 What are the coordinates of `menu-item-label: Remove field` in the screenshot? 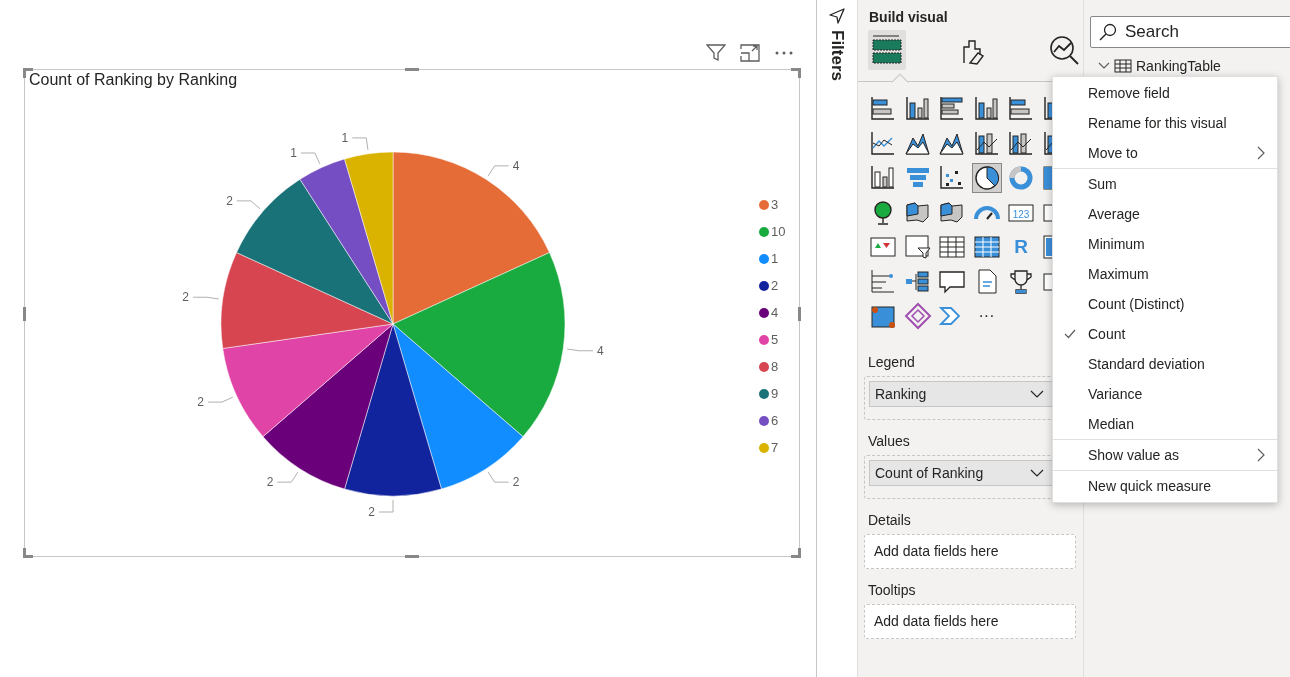 It's located at (1129, 93).